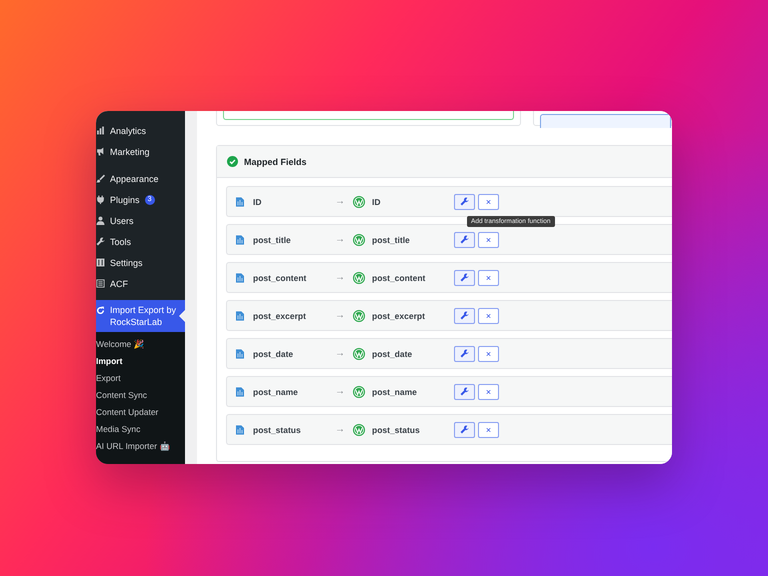 This screenshot has width=768, height=576. What do you see at coordinates (272, 239) in the screenshot?
I see `source-field-name: post_title` at bounding box center [272, 239].